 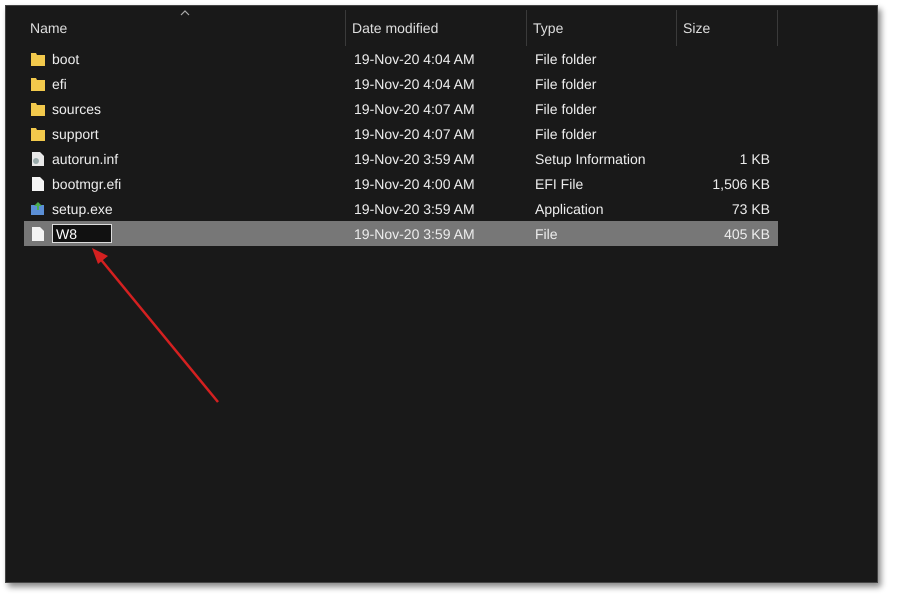 I want to click on file-name: bootmgr.efi, so click(x=87, y=184).